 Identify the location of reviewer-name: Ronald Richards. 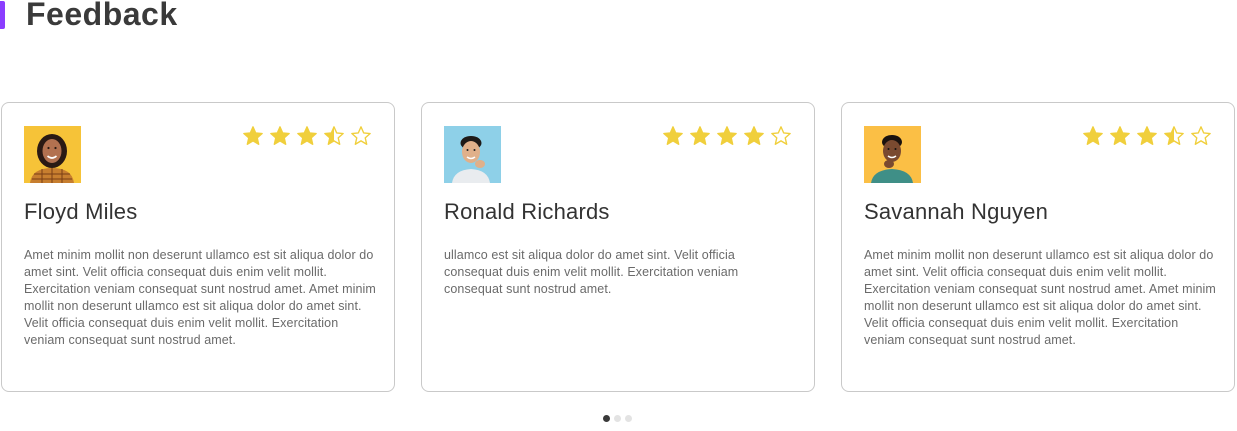
(527, 211).